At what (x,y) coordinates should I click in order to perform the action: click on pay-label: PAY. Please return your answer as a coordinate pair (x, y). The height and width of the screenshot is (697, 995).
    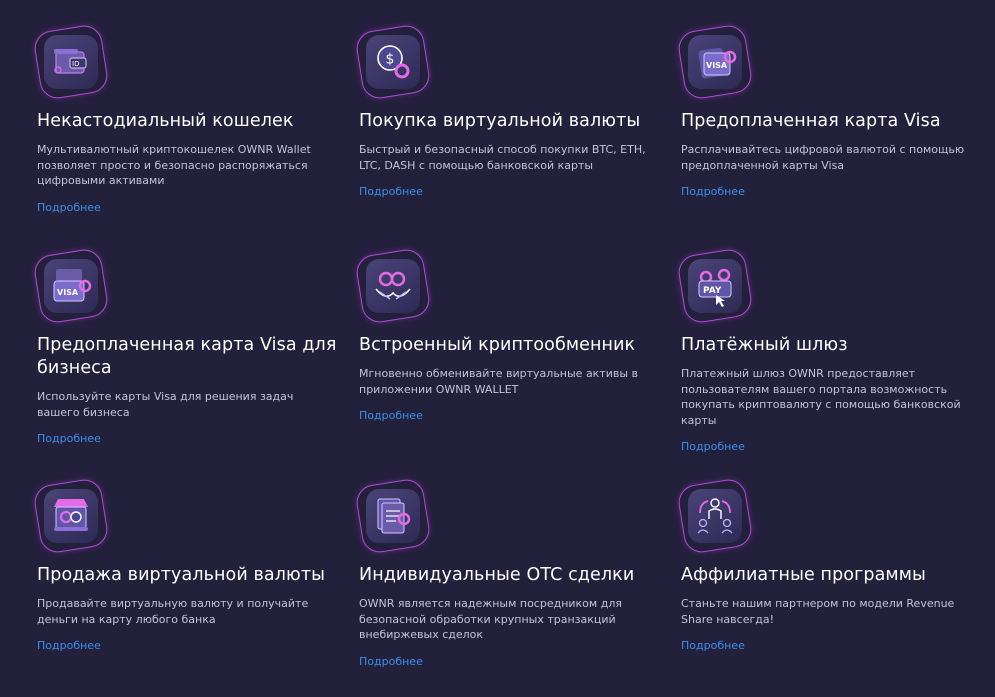
    Looking at the image, I should click on (712, 291).